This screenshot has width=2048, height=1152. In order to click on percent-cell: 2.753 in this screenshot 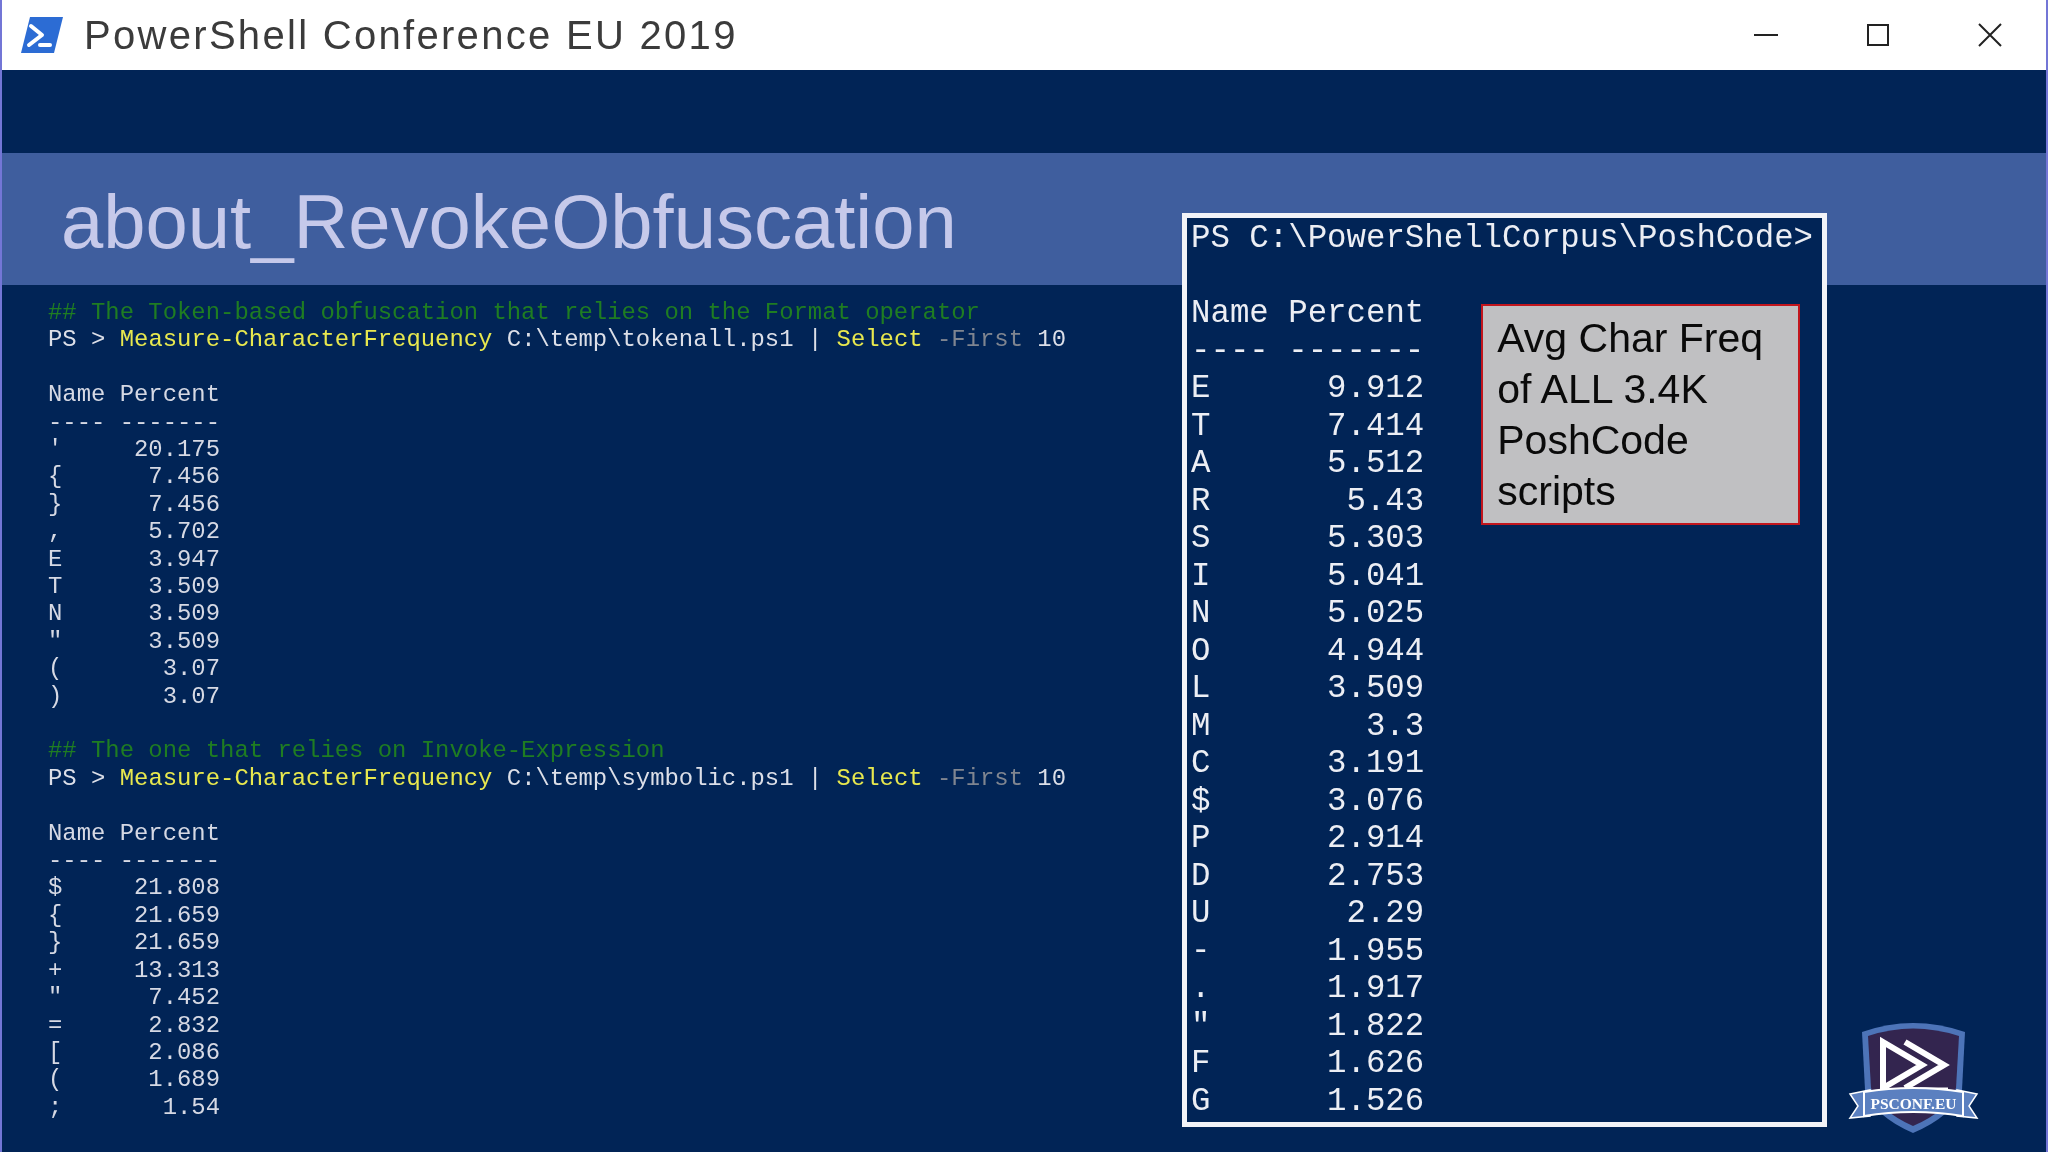, I will do `click(1376, 876)`.